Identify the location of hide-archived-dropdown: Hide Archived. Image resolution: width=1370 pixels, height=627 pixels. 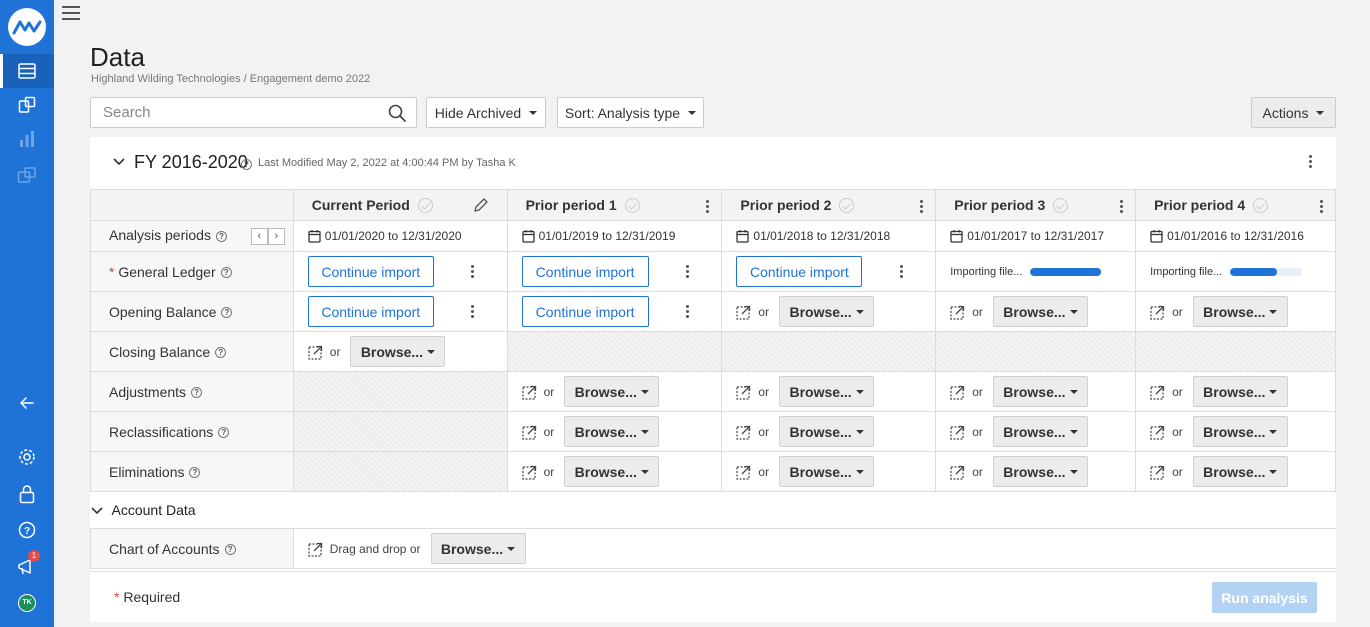
(486, 112).